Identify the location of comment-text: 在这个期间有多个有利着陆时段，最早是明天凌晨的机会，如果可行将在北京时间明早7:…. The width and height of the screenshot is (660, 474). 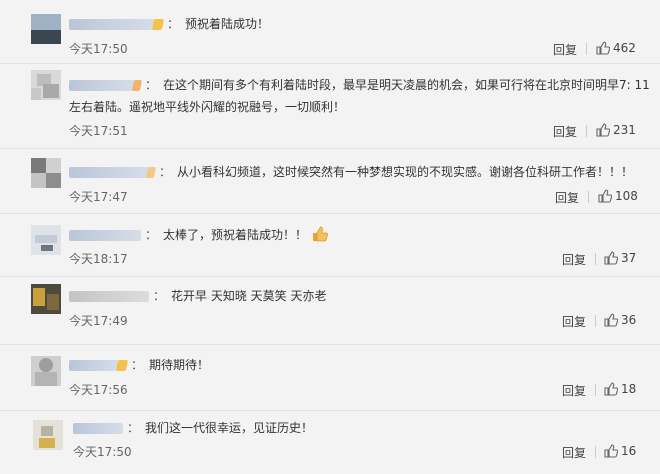
(406, 85).